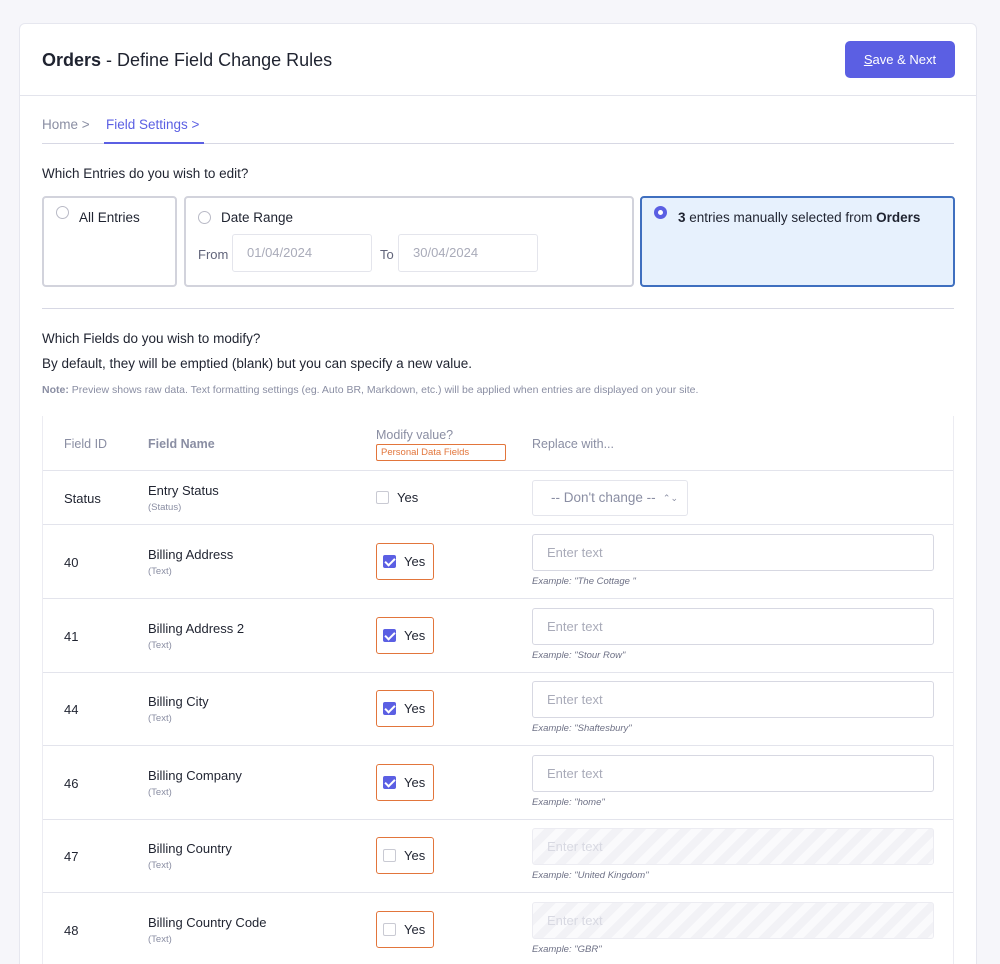  Describe the element at coordinates (579, 655) in the screenshot. I see `example-value: Example: "Stour Row"` at that location.